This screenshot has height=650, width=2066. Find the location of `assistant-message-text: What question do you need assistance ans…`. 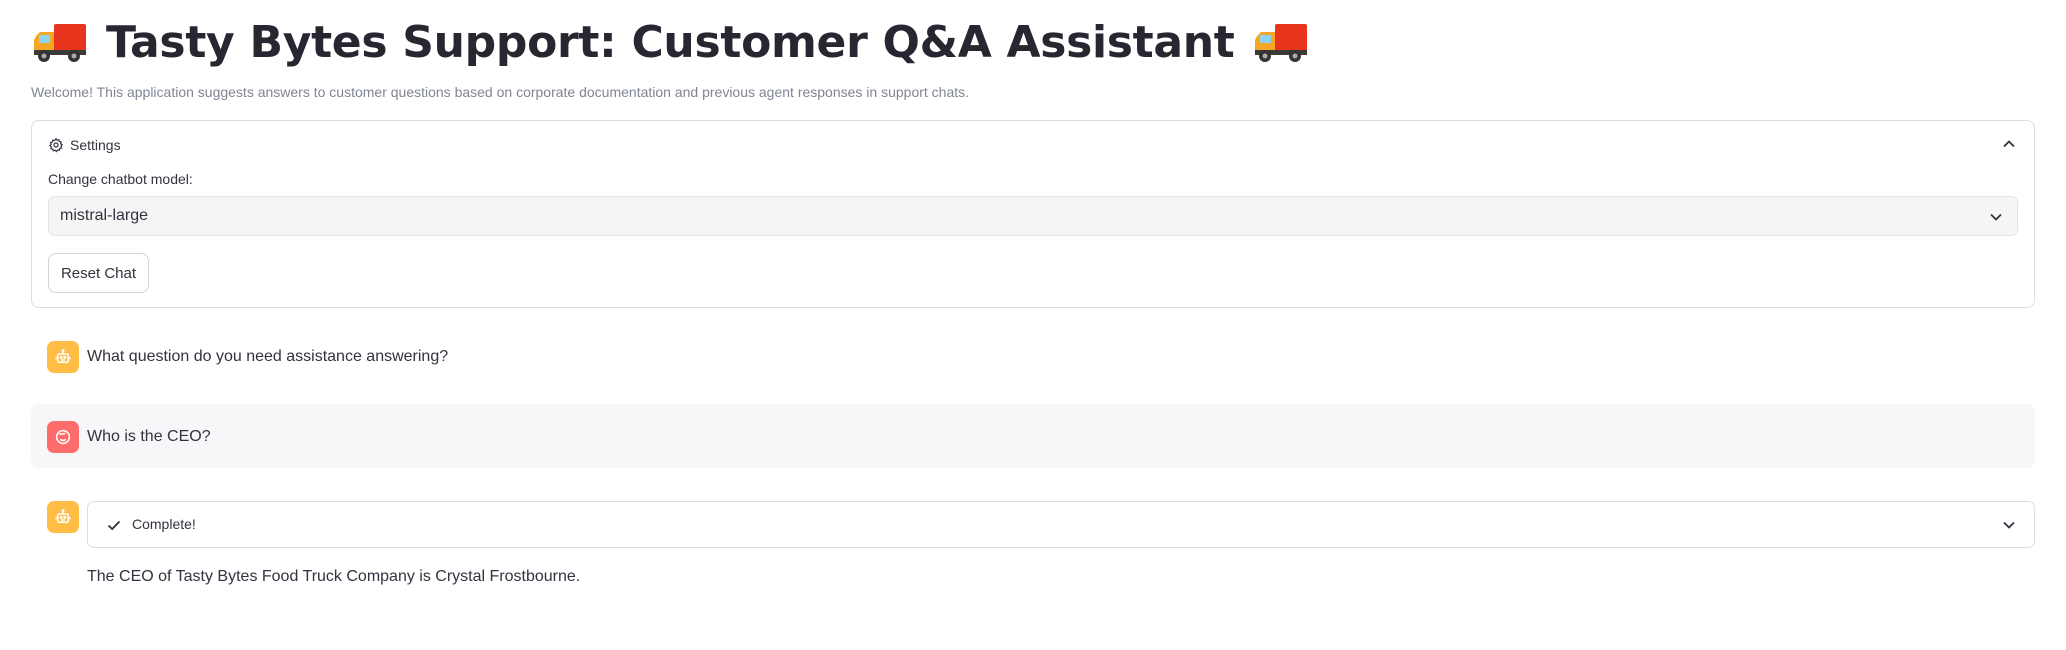

assistant-message-text: What question do you need assistance ans… is located at coordinates (268, 356).